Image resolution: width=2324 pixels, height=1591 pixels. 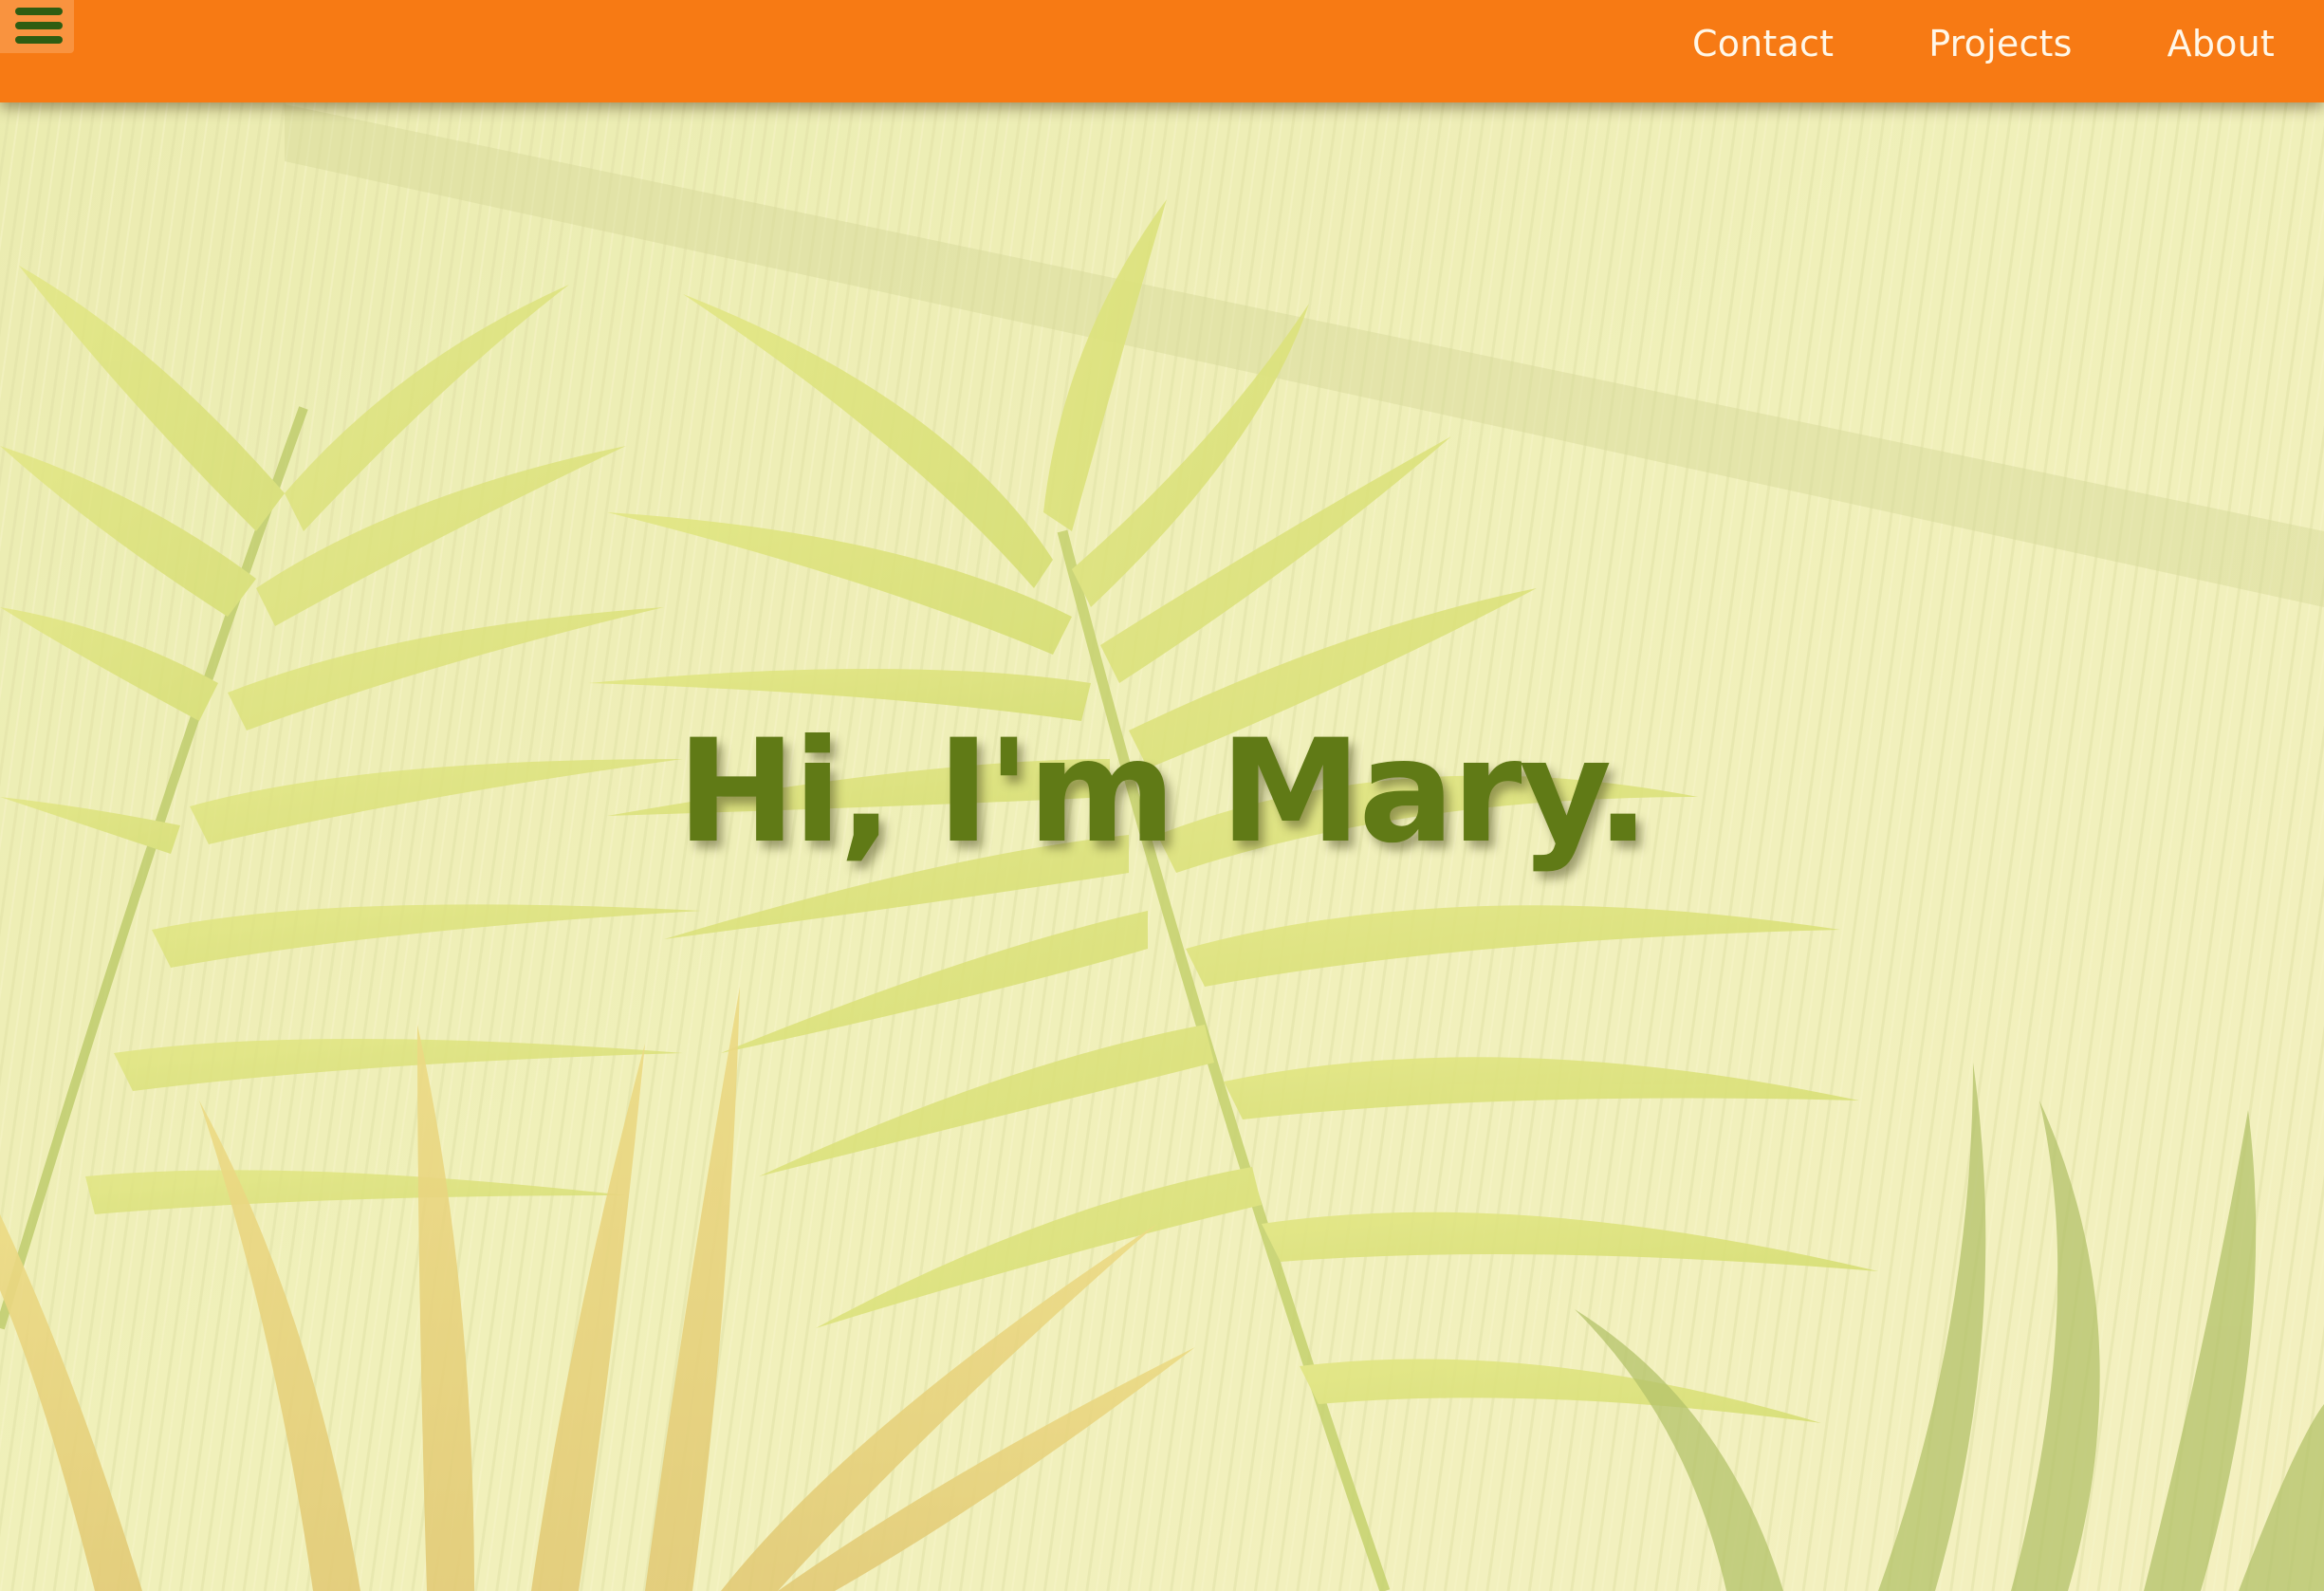 What do you see at coordinates (1162, 51) in the screenshot?
I see `top-navbar: Contact Projects About` at bounding box center [1162, 51].